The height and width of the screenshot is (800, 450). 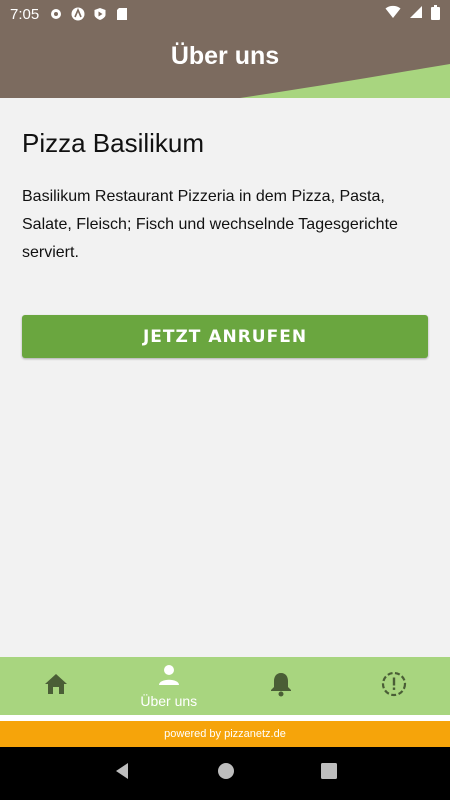 I want to click on signal-icon, so click(x=416, y=14).